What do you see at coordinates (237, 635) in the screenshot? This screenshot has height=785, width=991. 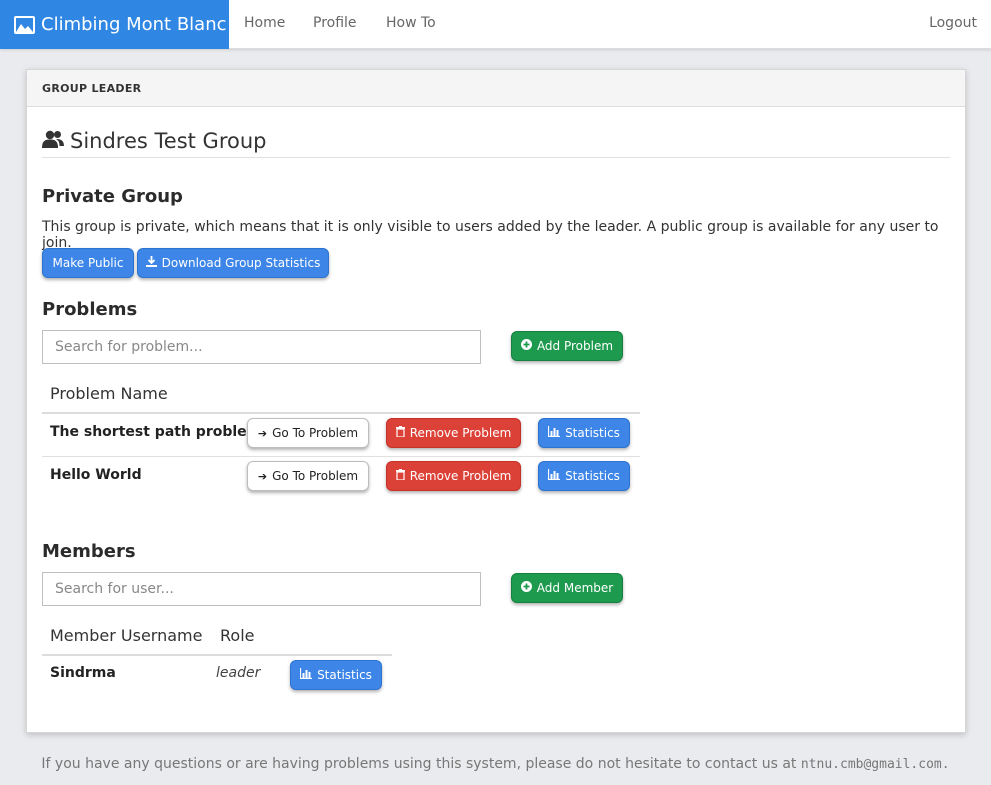 I see `column-role: Role` at bounding box center [237, 635].